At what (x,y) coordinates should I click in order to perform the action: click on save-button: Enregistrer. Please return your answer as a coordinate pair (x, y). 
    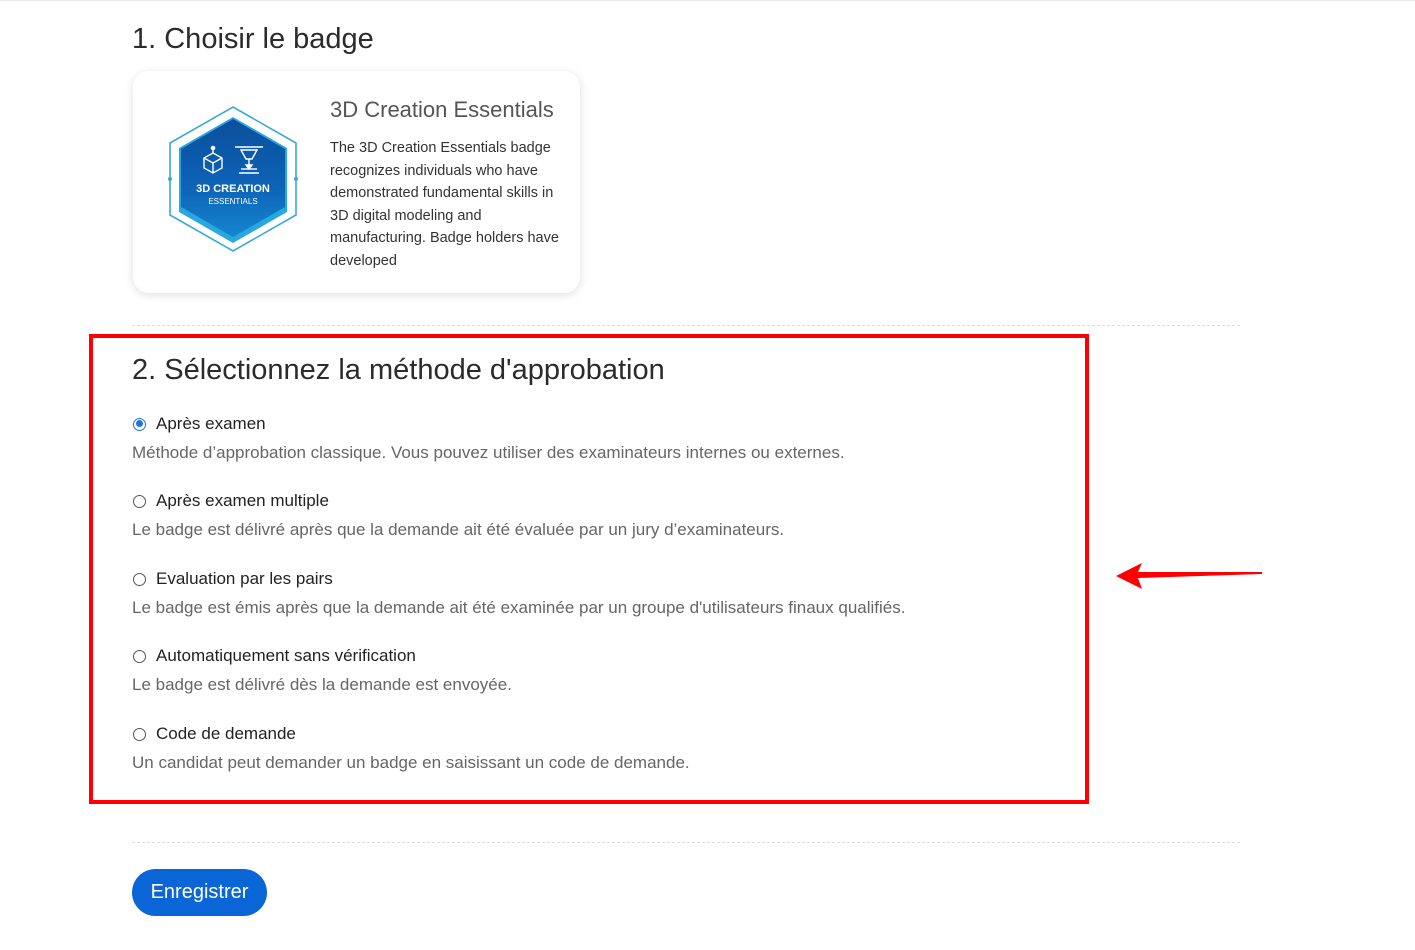
    Looking at the image, I should click on (199, 892).